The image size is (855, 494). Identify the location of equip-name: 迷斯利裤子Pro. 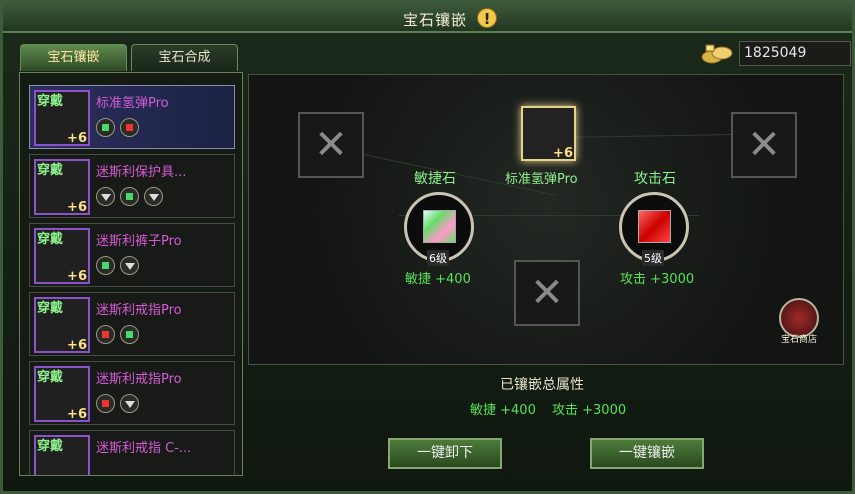
(139, 241).